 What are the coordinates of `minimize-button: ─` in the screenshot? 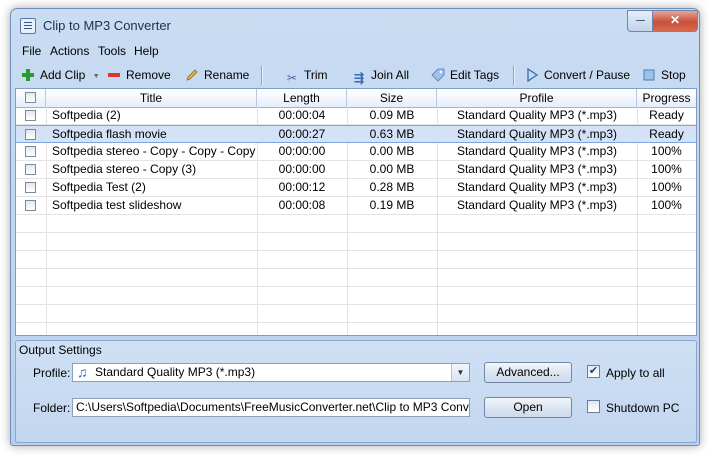 It's located at (640, 21).